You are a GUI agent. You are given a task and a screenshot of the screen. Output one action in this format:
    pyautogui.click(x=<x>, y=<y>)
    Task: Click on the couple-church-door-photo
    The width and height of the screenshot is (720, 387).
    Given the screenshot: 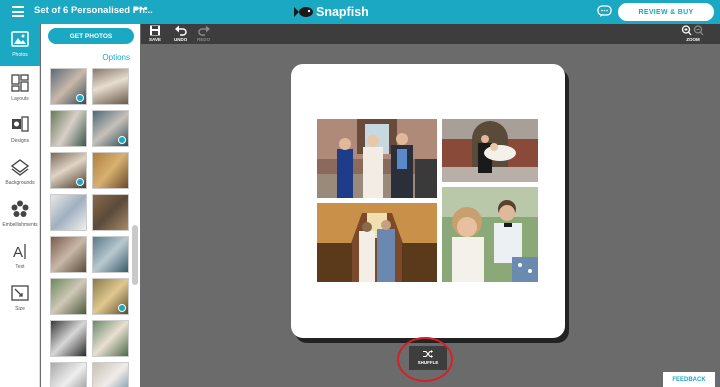 What is the action you would take?
    pyautogui.click(x=490, y=150)
    